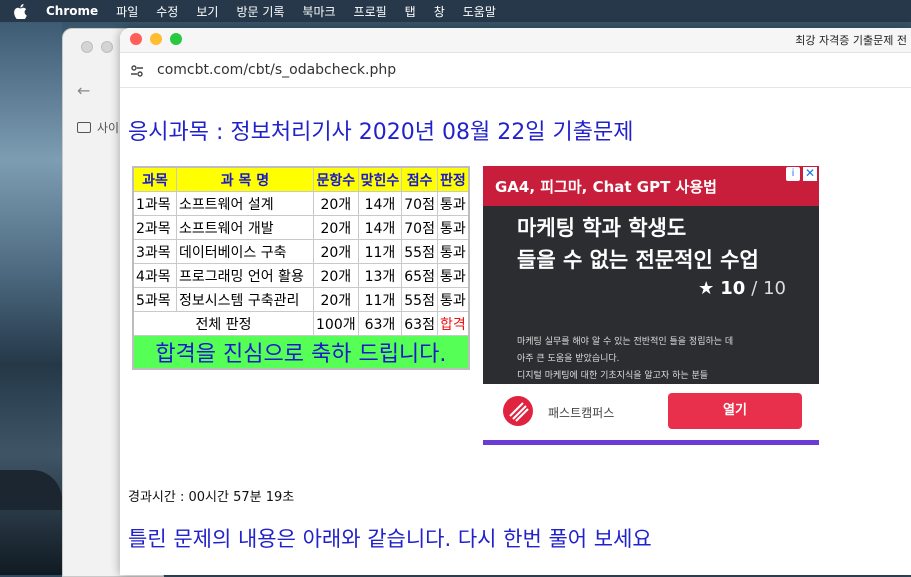 The height and width of the screenshot is (577, 911). Describe the element at coordinates (207, 11) in the screenshot. I see `menu-view: 보기` at that location.